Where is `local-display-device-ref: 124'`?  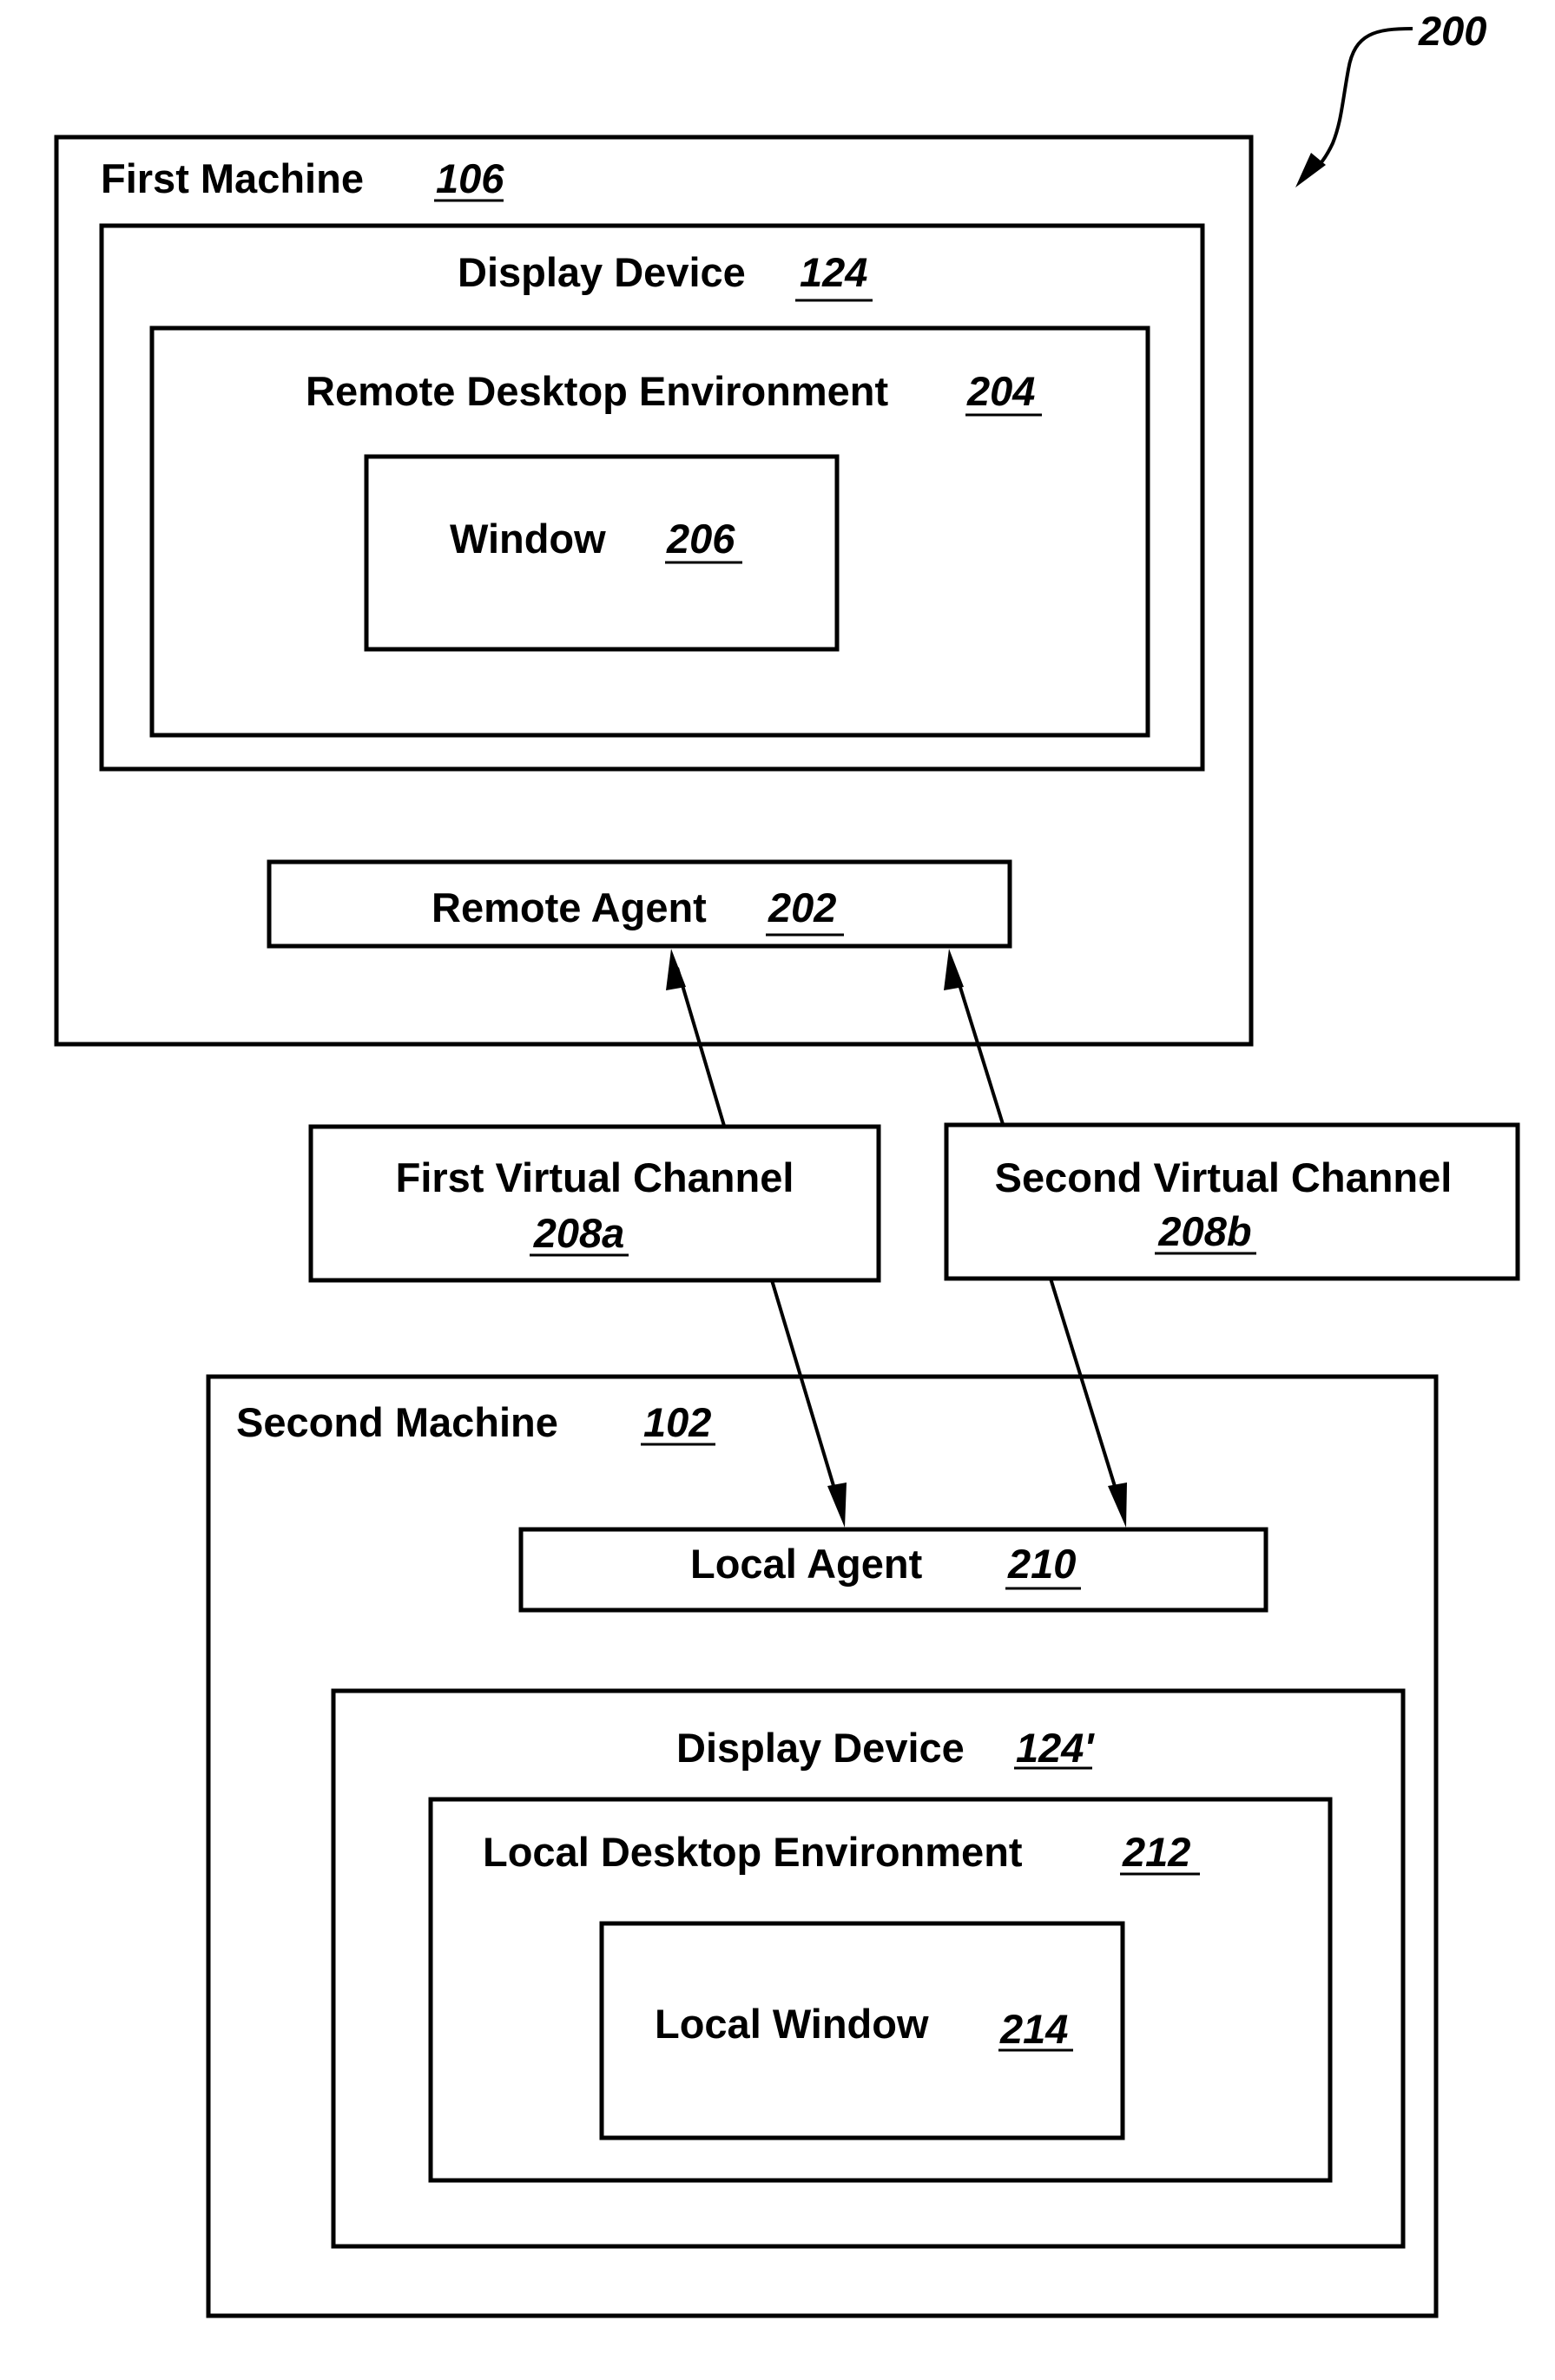 local-display-device-ref: 124' is located at coordinates (1055, 1748).